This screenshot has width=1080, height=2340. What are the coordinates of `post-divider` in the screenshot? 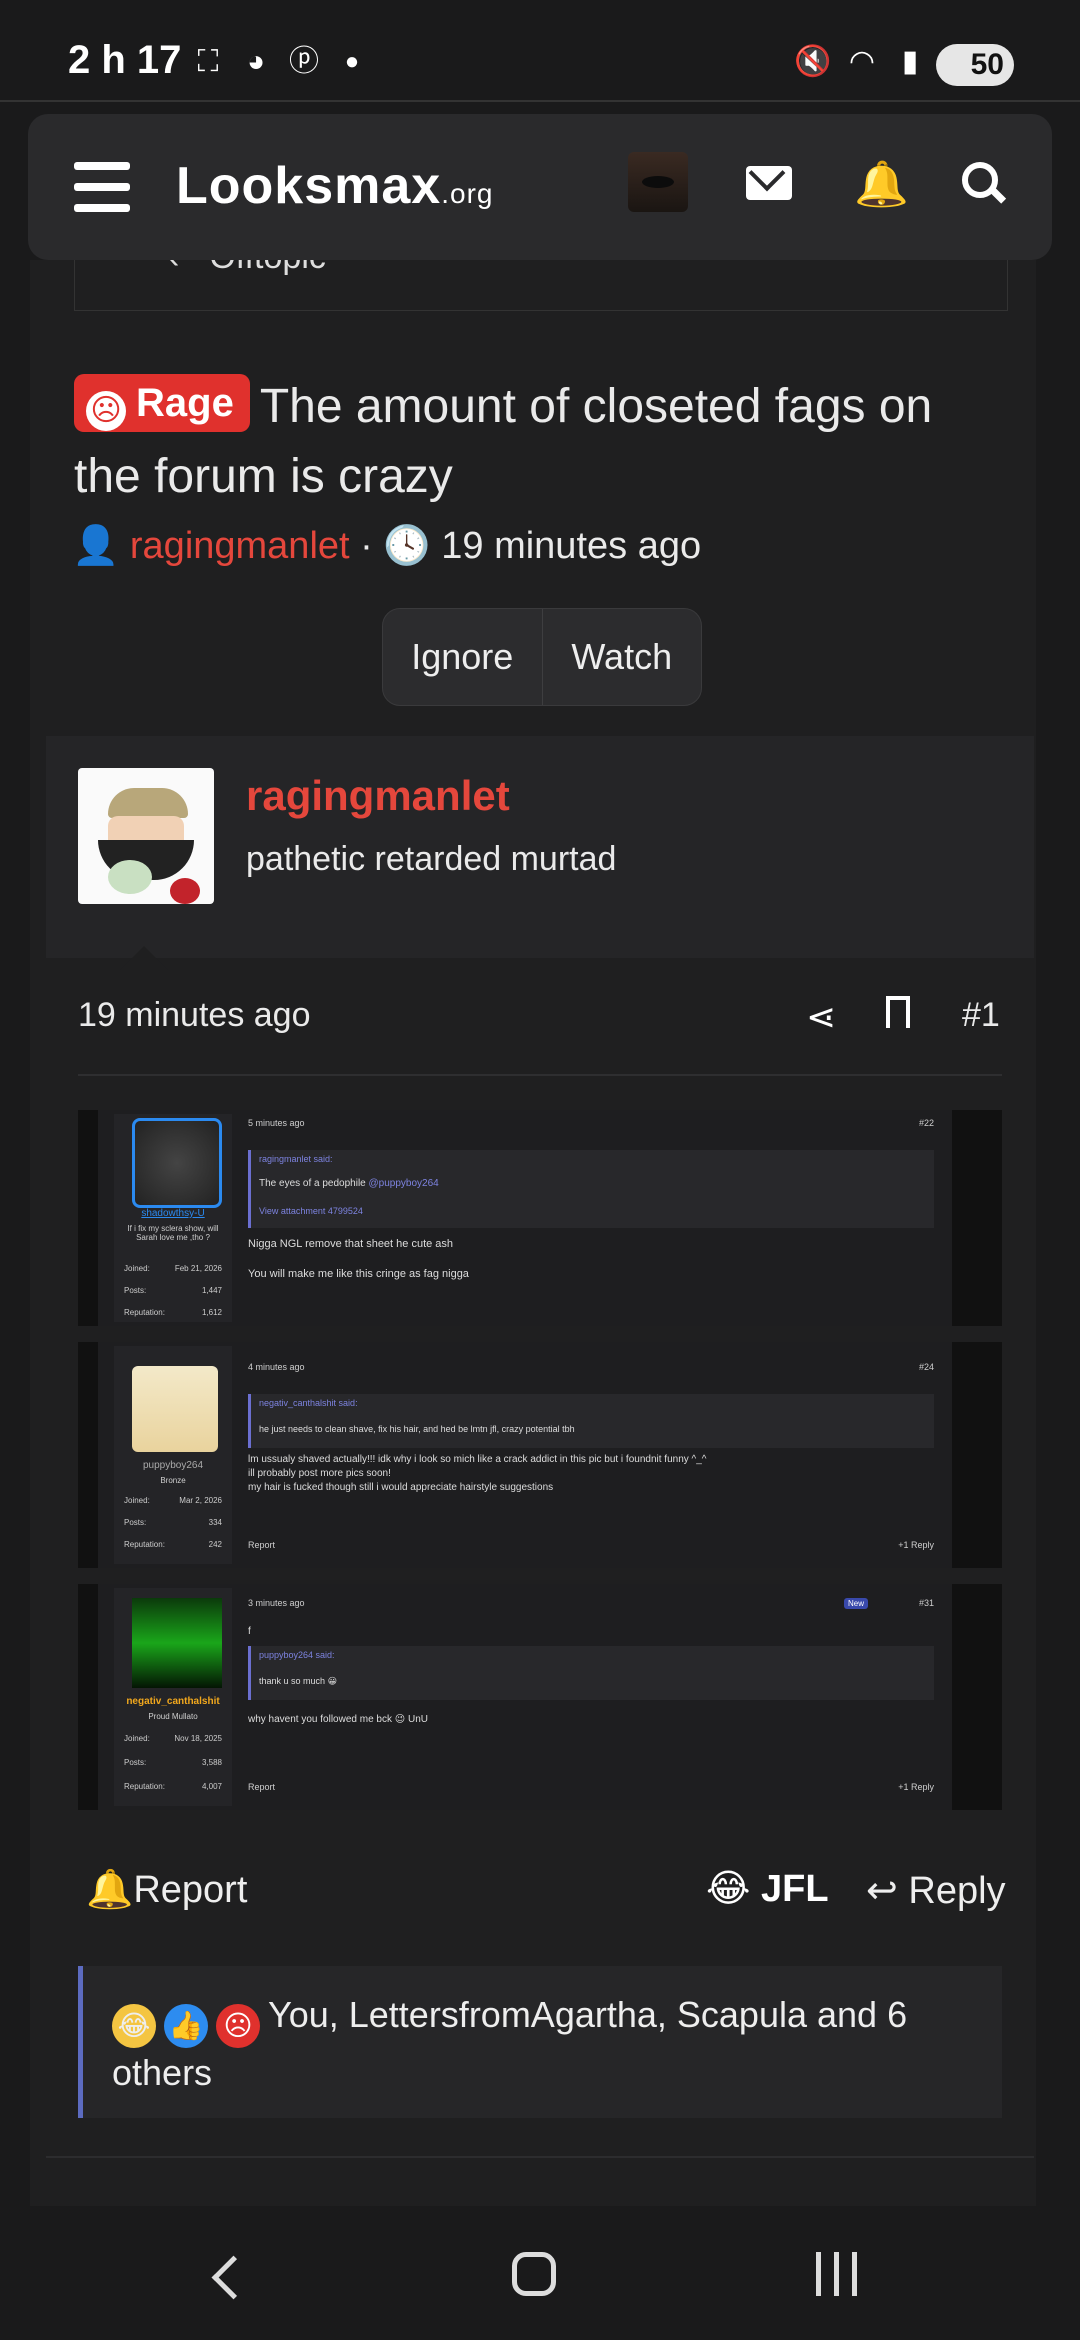 It's located at (540, 1075).